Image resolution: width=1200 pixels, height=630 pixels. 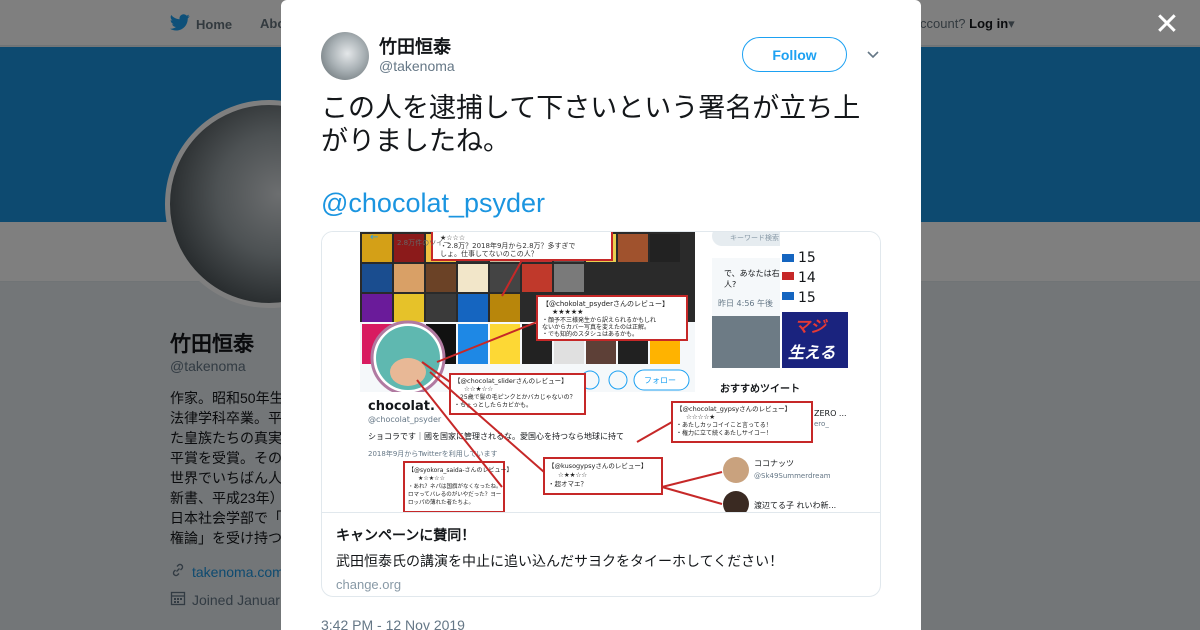 I want to click on rec-zero-handle: ero_, so click(x=821, y=424).